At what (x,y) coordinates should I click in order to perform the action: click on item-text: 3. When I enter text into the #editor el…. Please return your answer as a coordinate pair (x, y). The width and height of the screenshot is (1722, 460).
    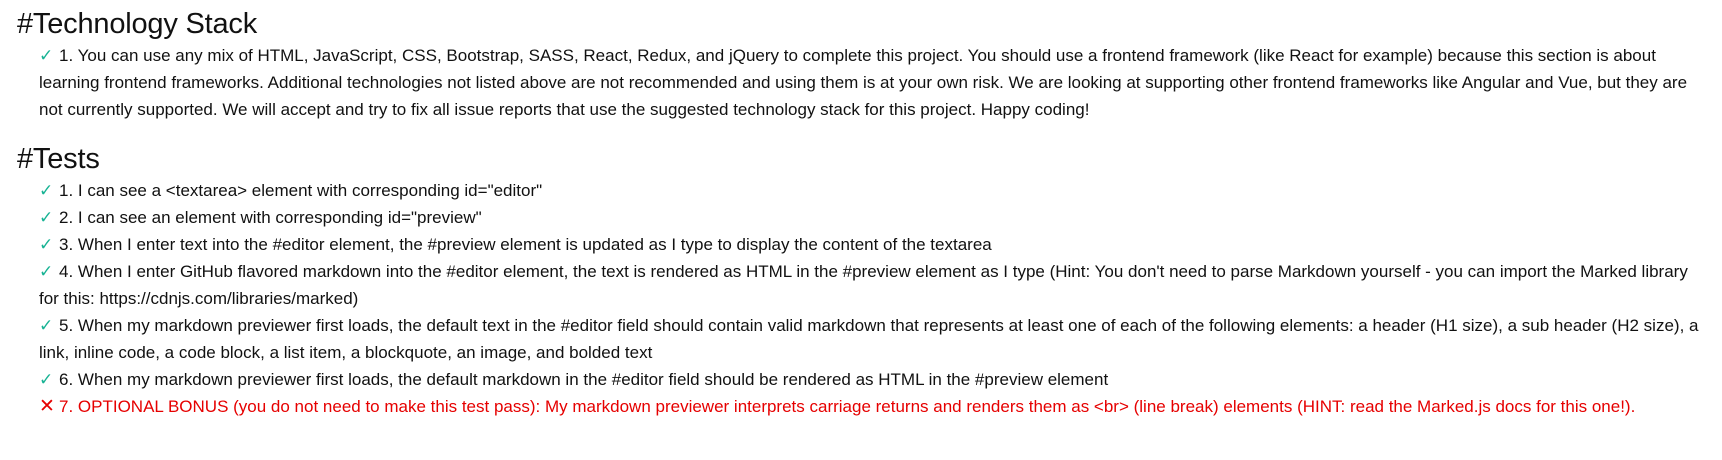
    Looking at the image, I should click on (525, 244).